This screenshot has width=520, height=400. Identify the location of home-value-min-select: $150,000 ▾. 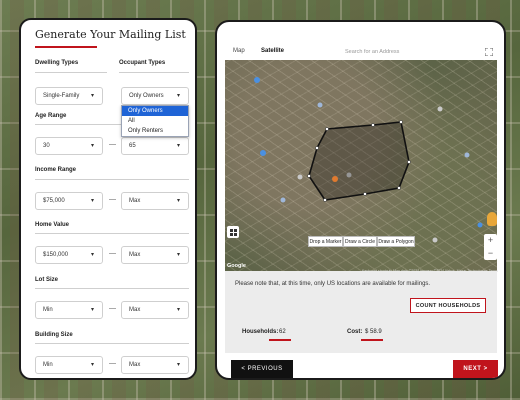
(69, 255).